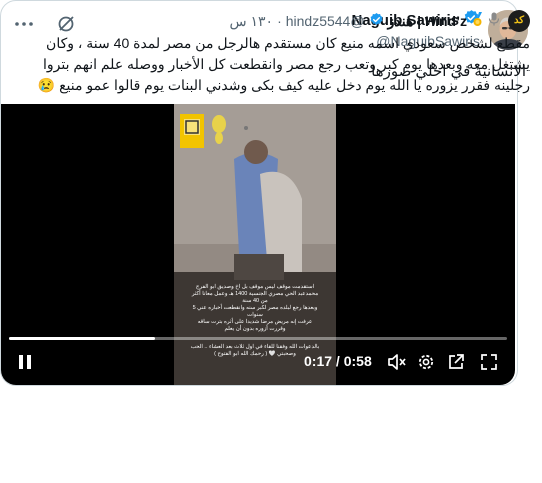  What do you see at coordinates (255, 301) in the screenshot?
I see `caption-line: من 40 سنة` at bounding box center [255, 301].